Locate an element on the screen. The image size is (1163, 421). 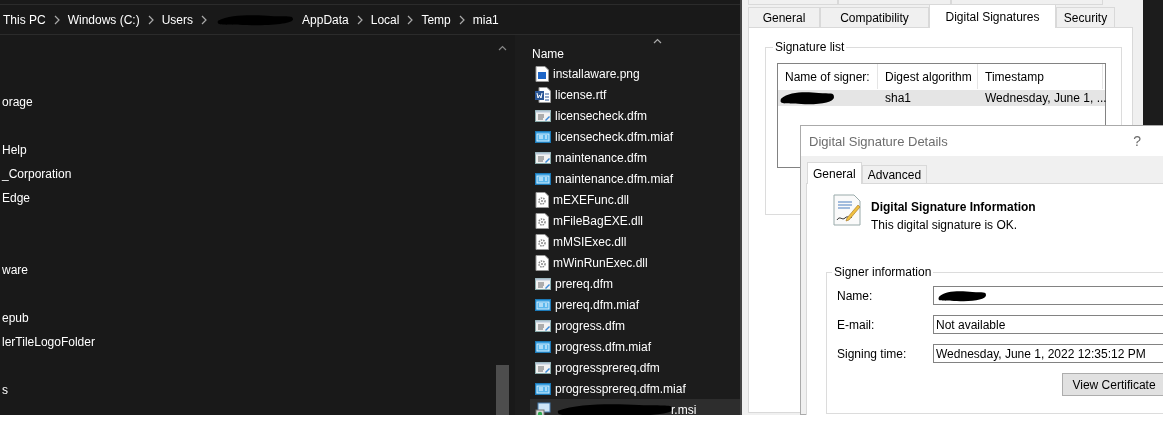
nav-item: Help is located at coordinates (247, 150).